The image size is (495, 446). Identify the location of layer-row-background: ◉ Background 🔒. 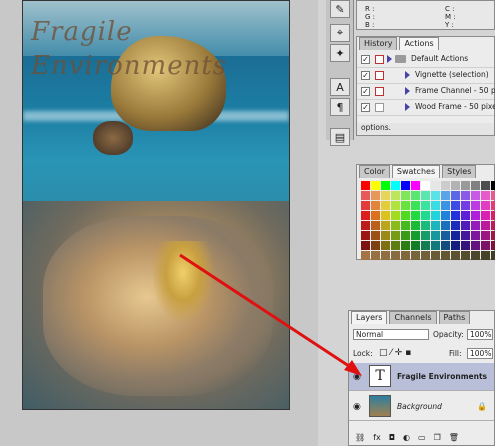
(421, 407).